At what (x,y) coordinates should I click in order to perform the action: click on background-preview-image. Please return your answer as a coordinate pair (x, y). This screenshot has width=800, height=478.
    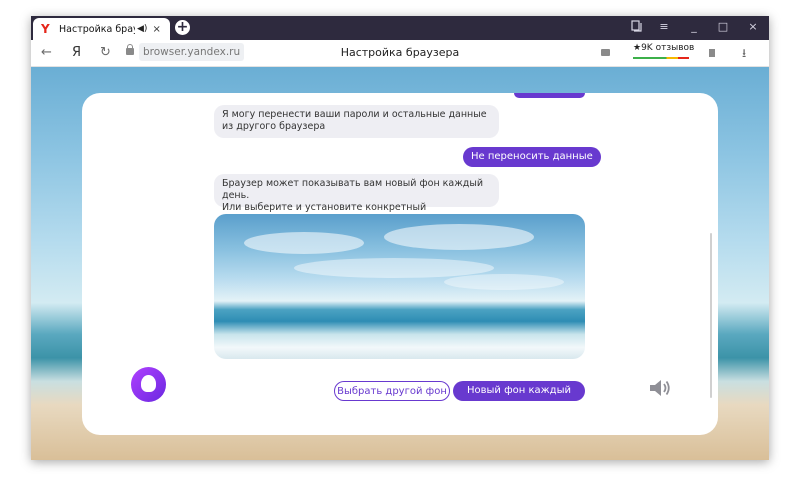
    Looking at the image, I should click on (399, 286).